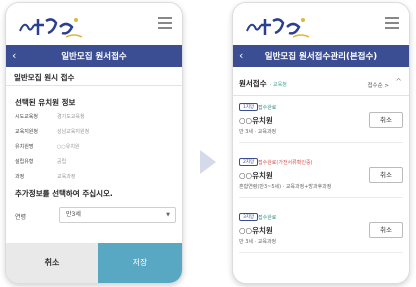 Image resolution: width=416 pixels, height=287 pixels. Describe the element at coordinates (249, 107) in the screenshot. I see `rank-badge: 1지망` at that location.